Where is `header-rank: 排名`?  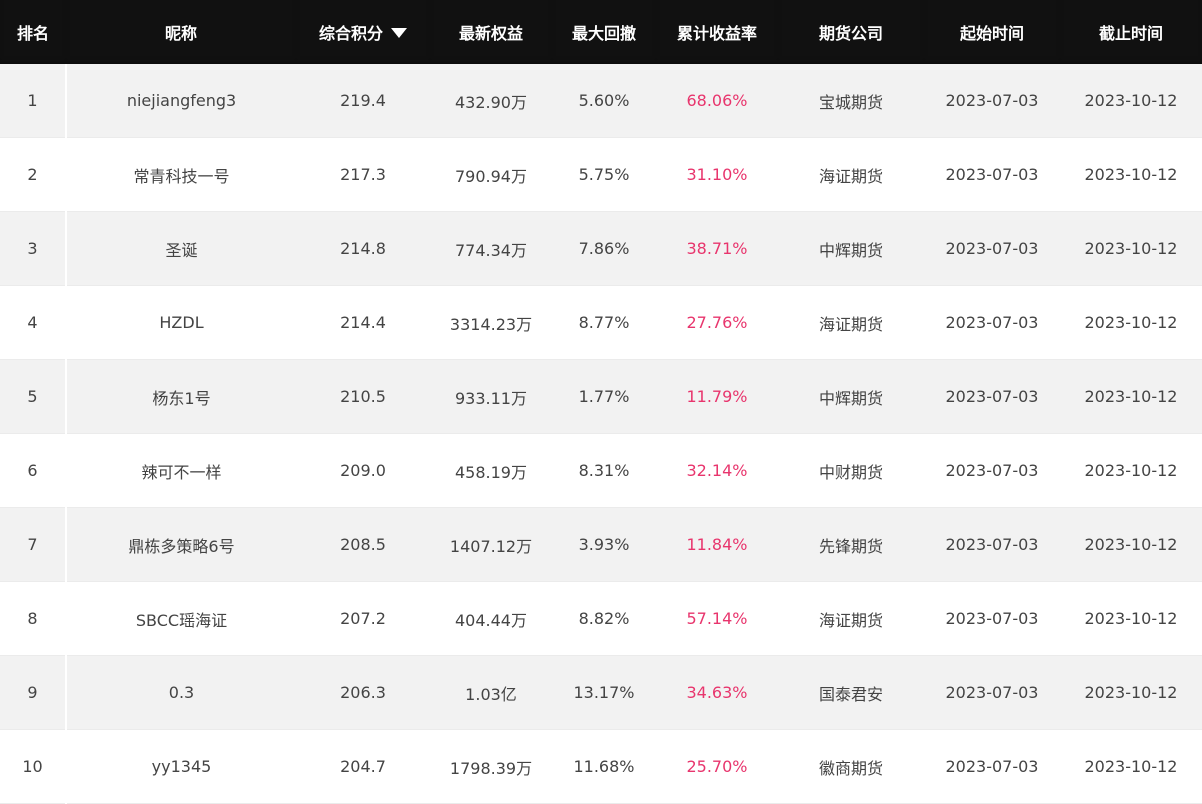
header-rank: 排名 is located at coordinates (33, 32).